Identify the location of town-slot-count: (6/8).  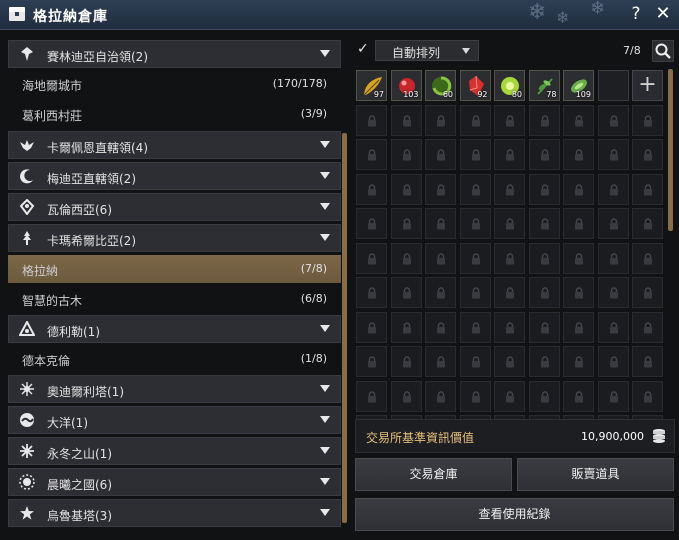
(313, 298).